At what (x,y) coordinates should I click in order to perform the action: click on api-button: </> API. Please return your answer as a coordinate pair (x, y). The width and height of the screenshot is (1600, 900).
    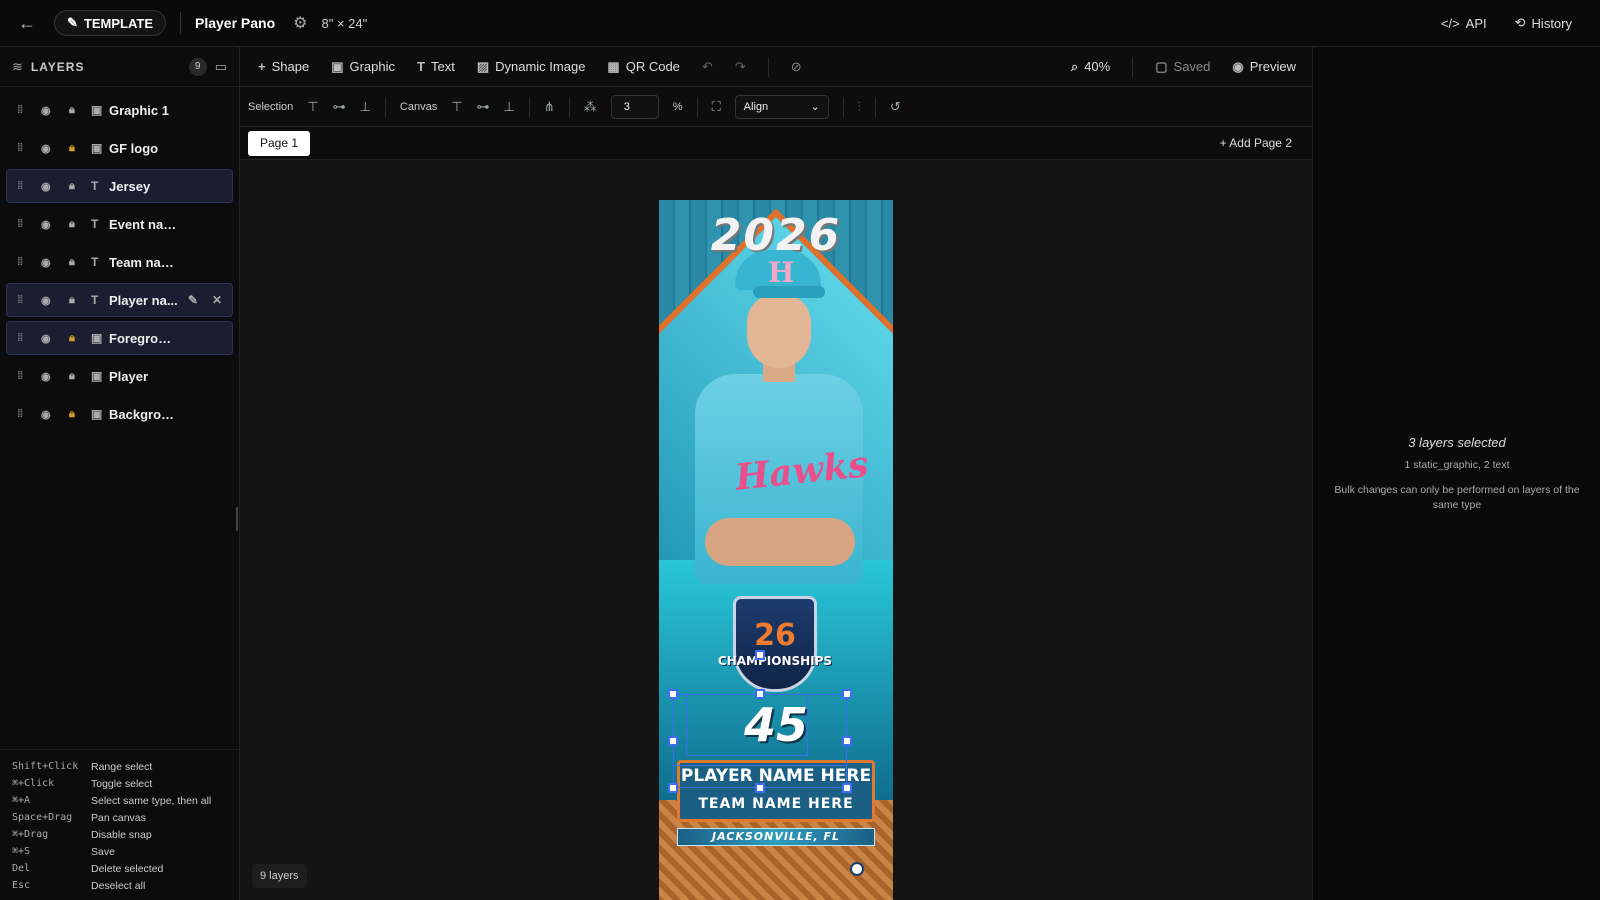
    Looking at the image, I should click on (1464, 23).